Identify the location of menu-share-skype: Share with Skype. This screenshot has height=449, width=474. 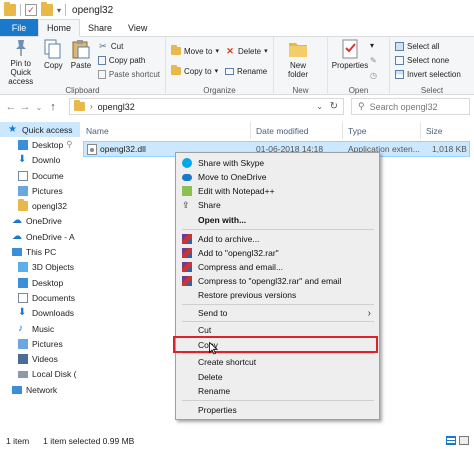
(277, 163).